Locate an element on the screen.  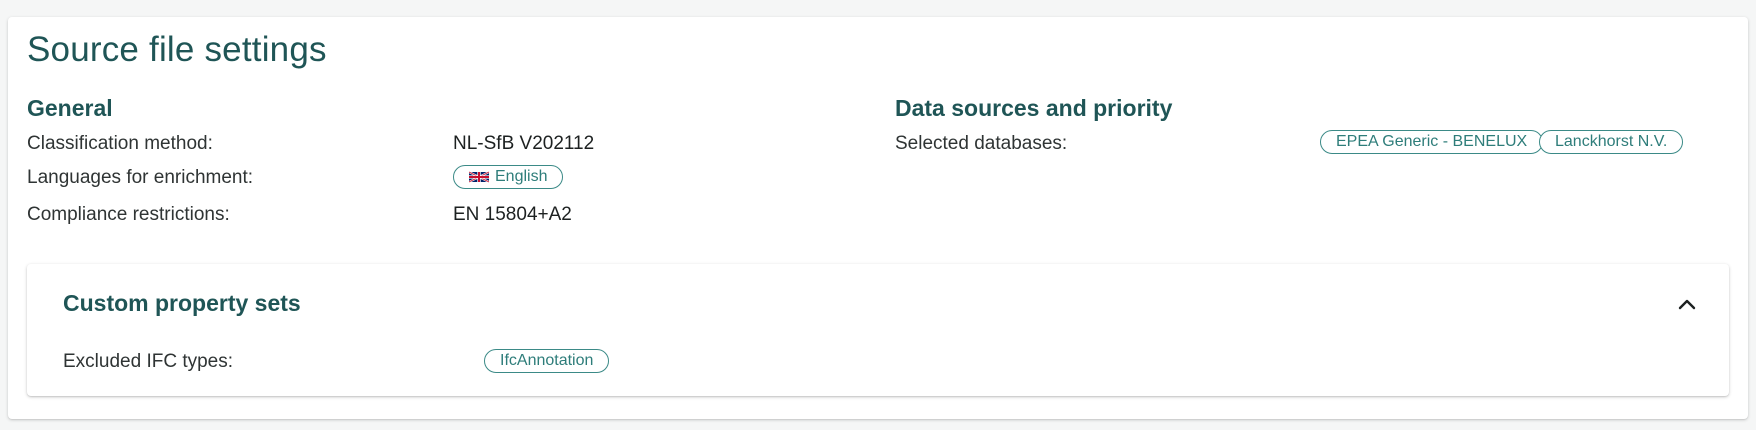
languages-label: Languages for enrichment: is located at coordinates (140, 177).